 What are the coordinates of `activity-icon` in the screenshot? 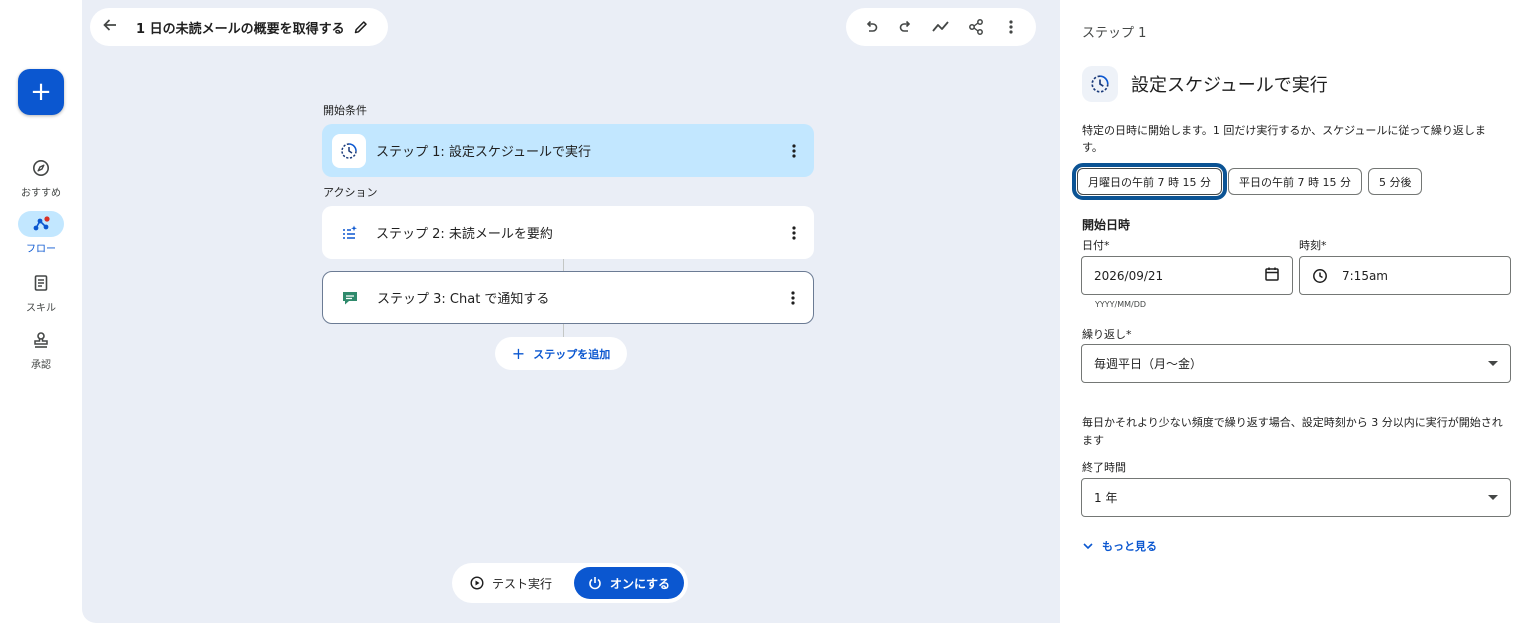 It's located at (941, 27).